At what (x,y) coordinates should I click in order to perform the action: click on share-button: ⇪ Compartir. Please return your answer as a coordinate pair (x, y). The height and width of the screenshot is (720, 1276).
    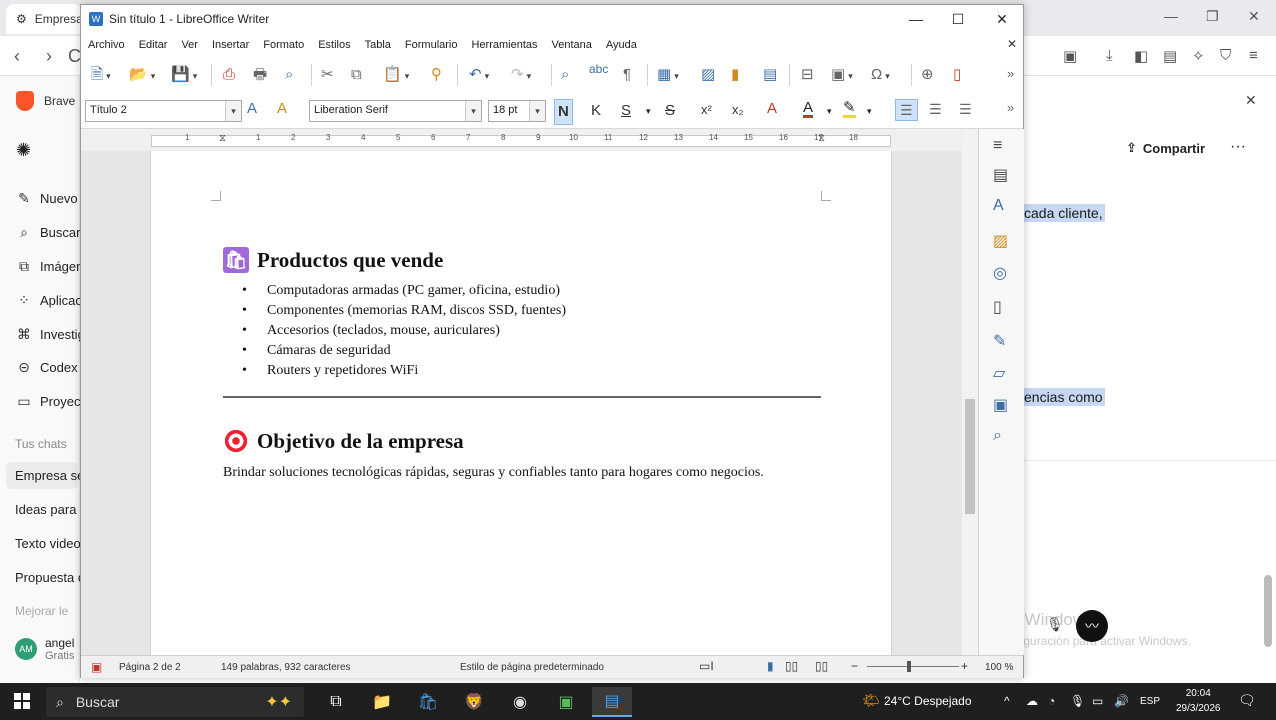
    Looking at the image, I should click on (1165, 148).